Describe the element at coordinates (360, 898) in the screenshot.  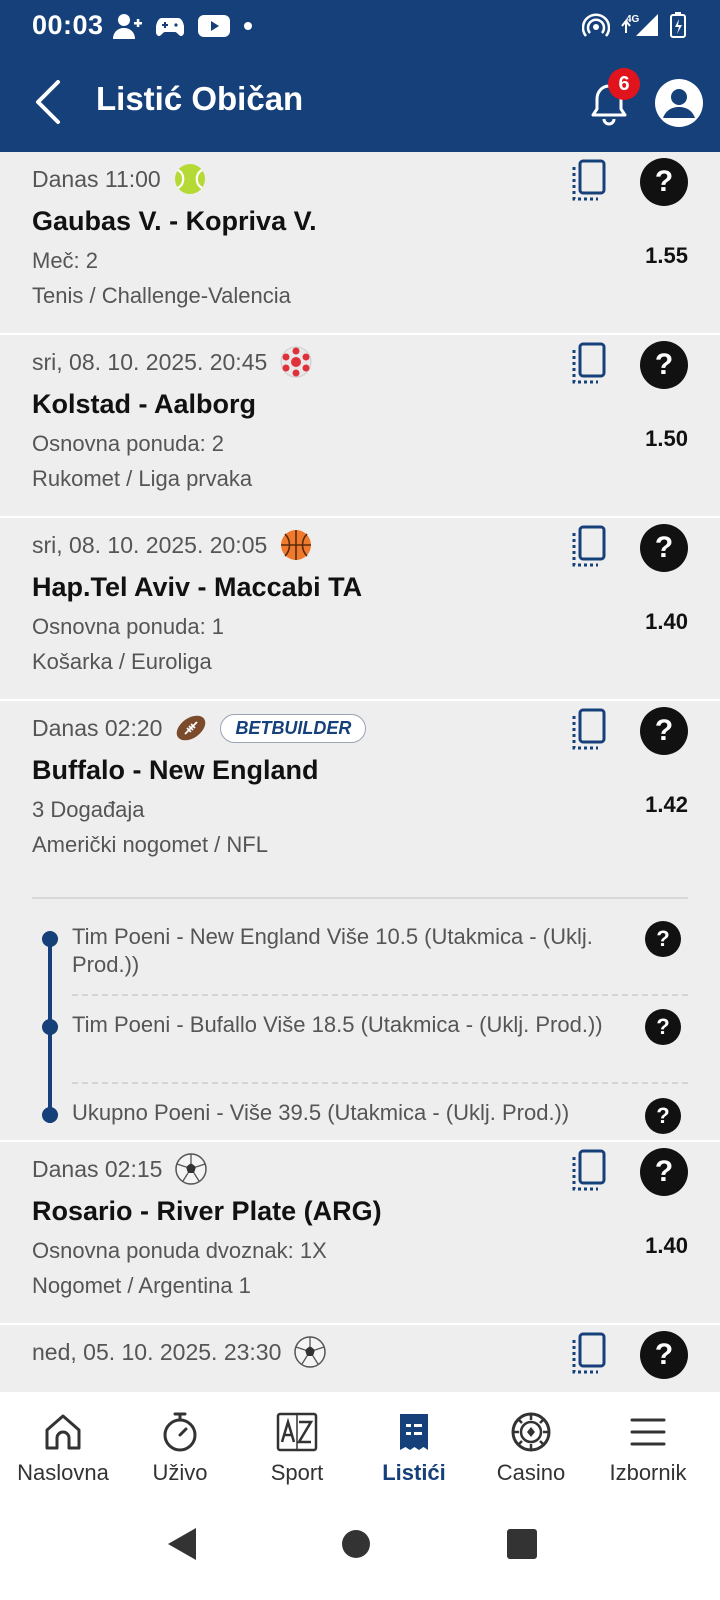
I see `divider` at that location.